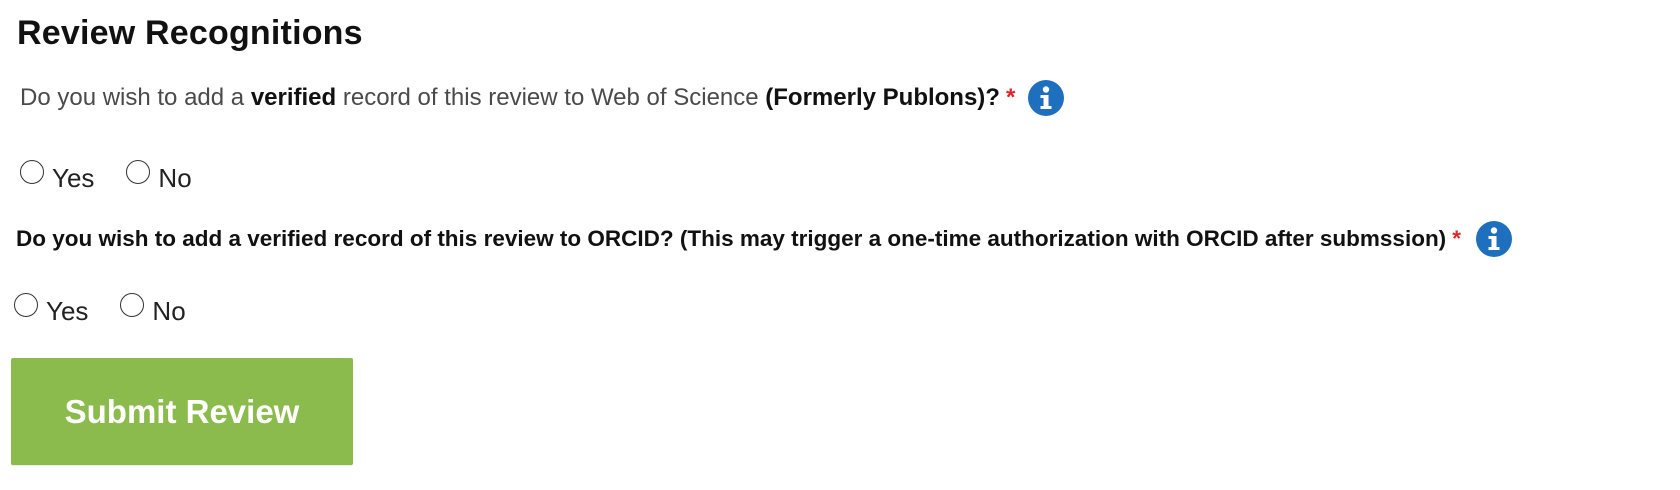  What do you see at coordinates (190, 33) in the screenshot?
I see `section-title: Review Recognitions` at bounding box center [190, 33].